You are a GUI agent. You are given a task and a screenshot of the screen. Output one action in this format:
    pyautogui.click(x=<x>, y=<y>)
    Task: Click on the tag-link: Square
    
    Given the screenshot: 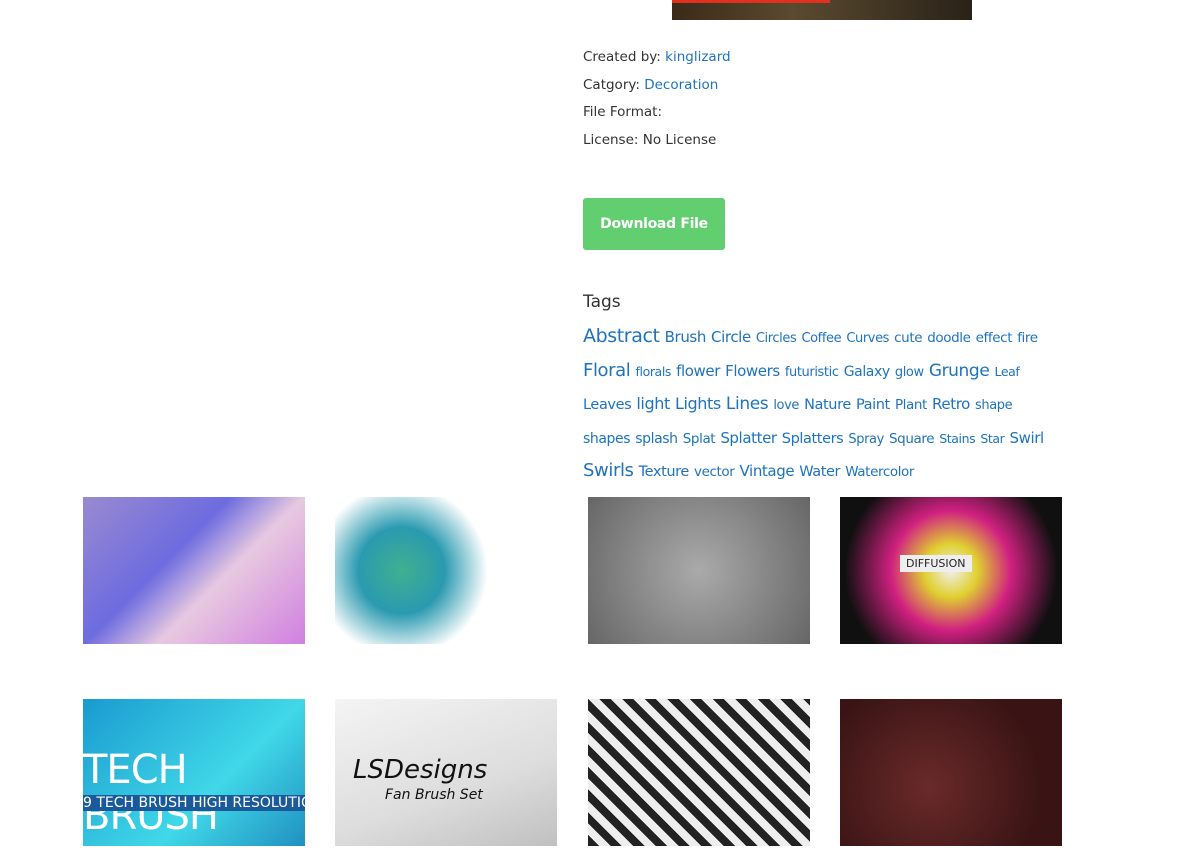 What is the action you would take?
    pyautogui.click(x=912, y=439)
    